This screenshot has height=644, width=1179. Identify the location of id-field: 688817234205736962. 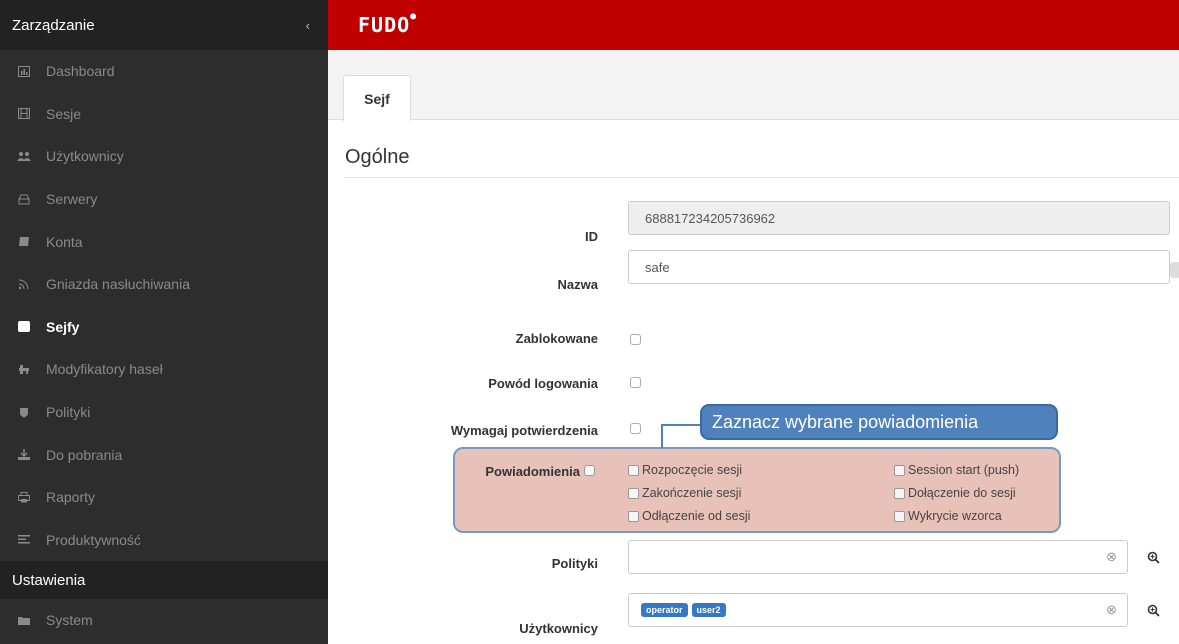
(899, 218).